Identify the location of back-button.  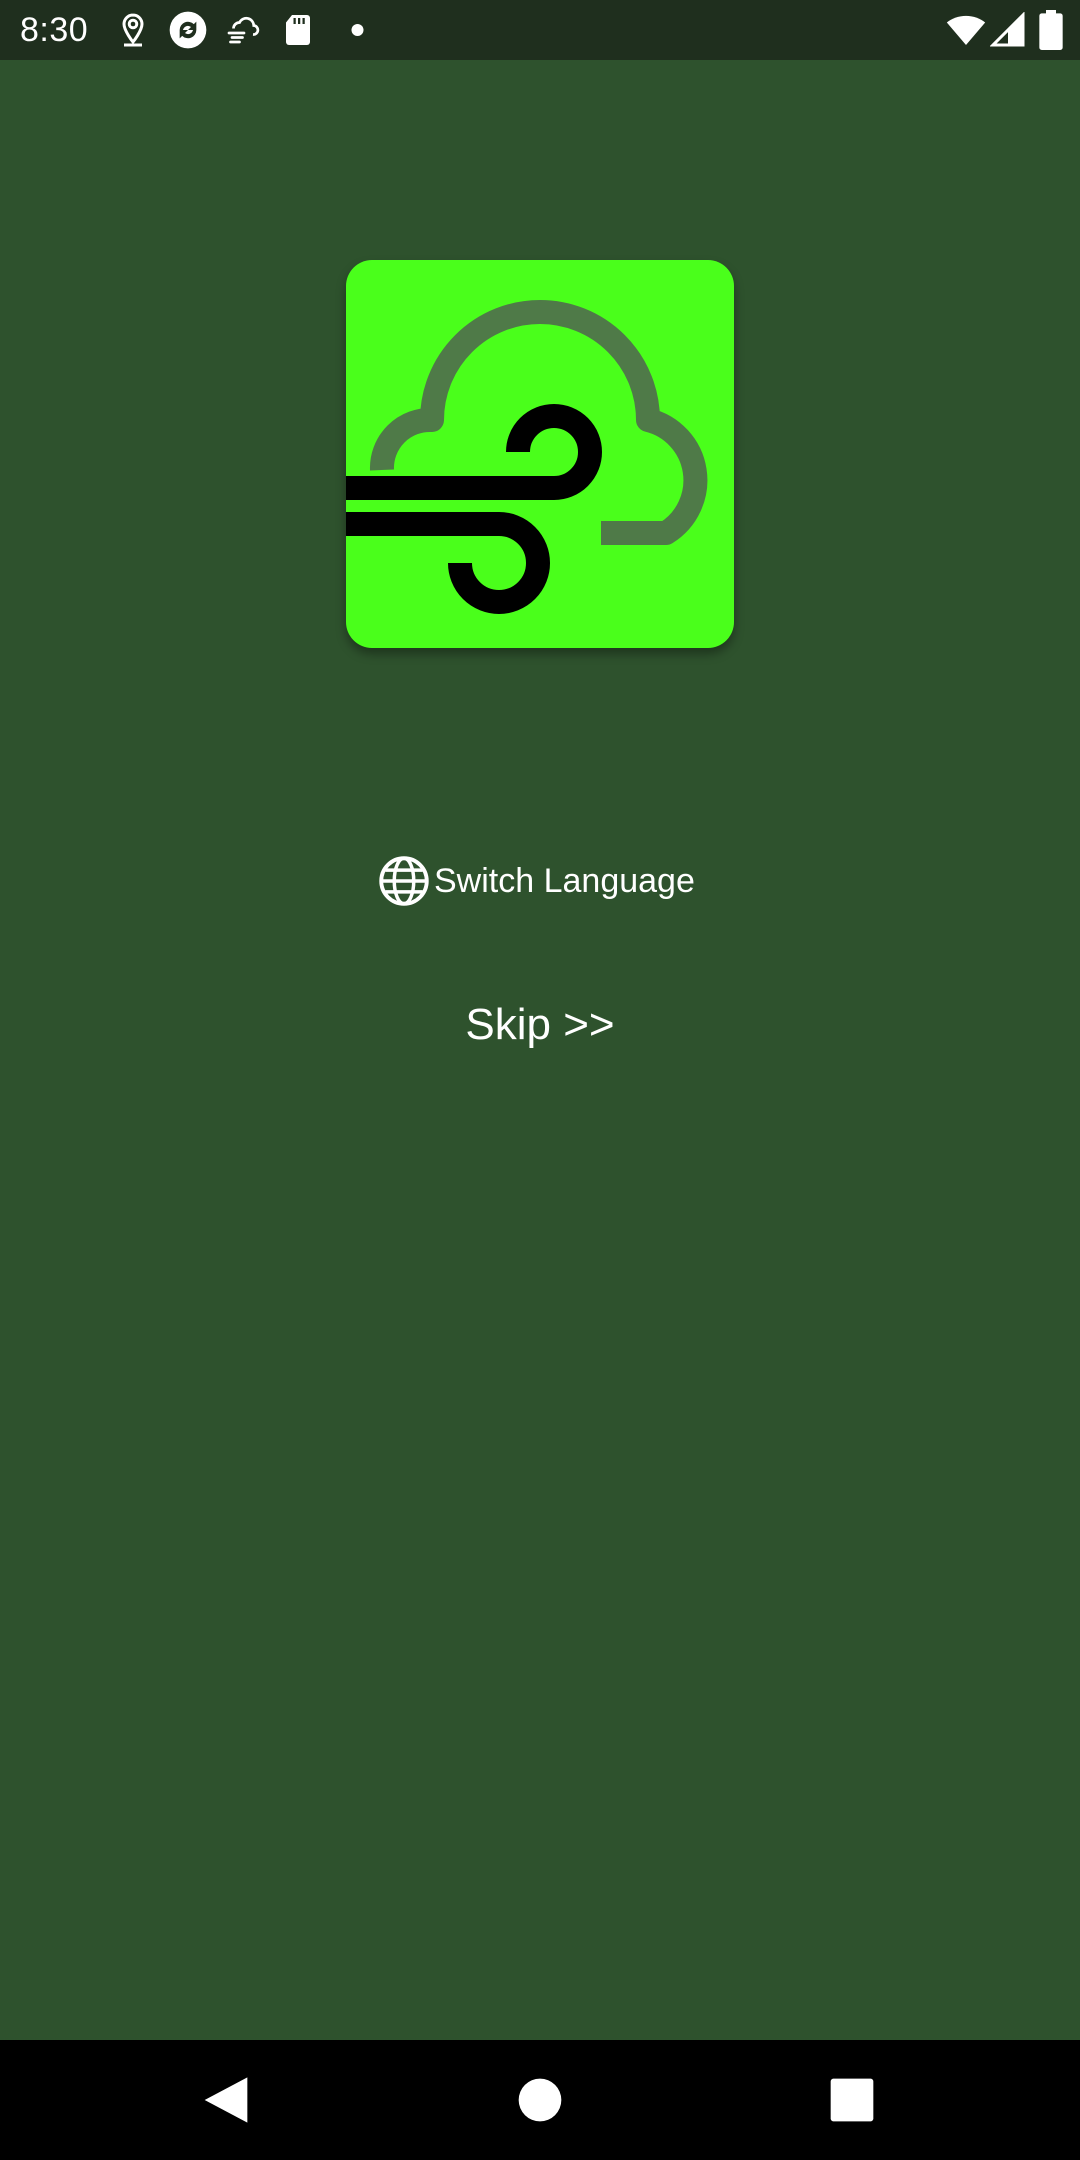
(226, 2100).